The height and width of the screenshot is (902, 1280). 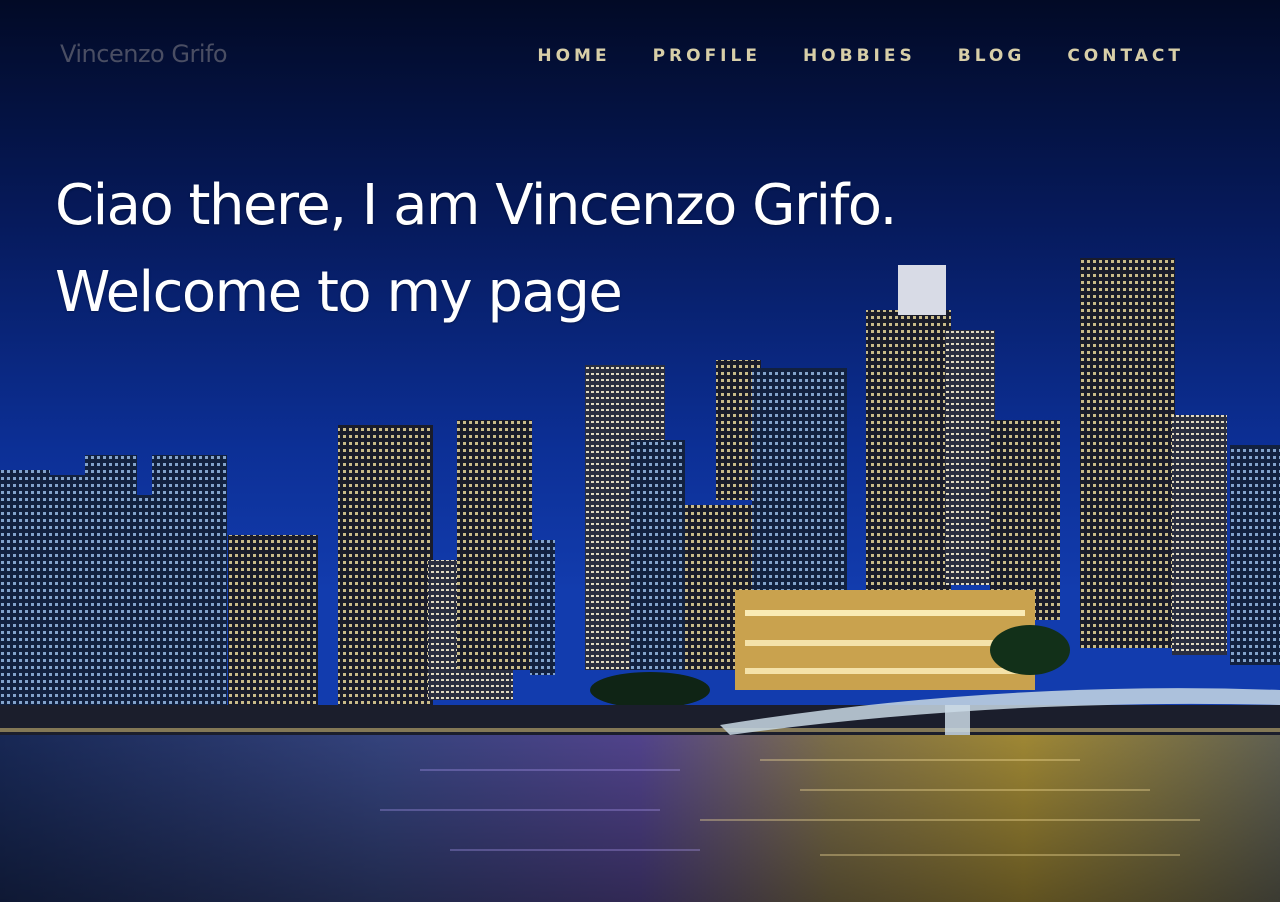 What do you see at coordinates (992, 56) in the screenshot?
I see `nav-link-blog: BLOG` at bounding box center [992, 56].